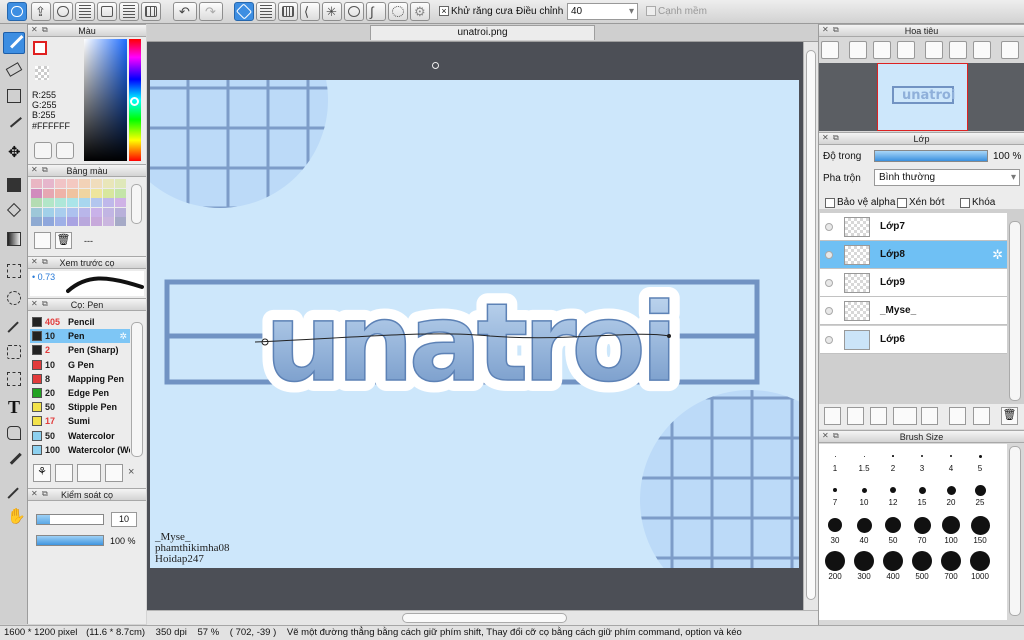 The image size is (1024, 640). I want to click on line-tool, so click(14, 123).